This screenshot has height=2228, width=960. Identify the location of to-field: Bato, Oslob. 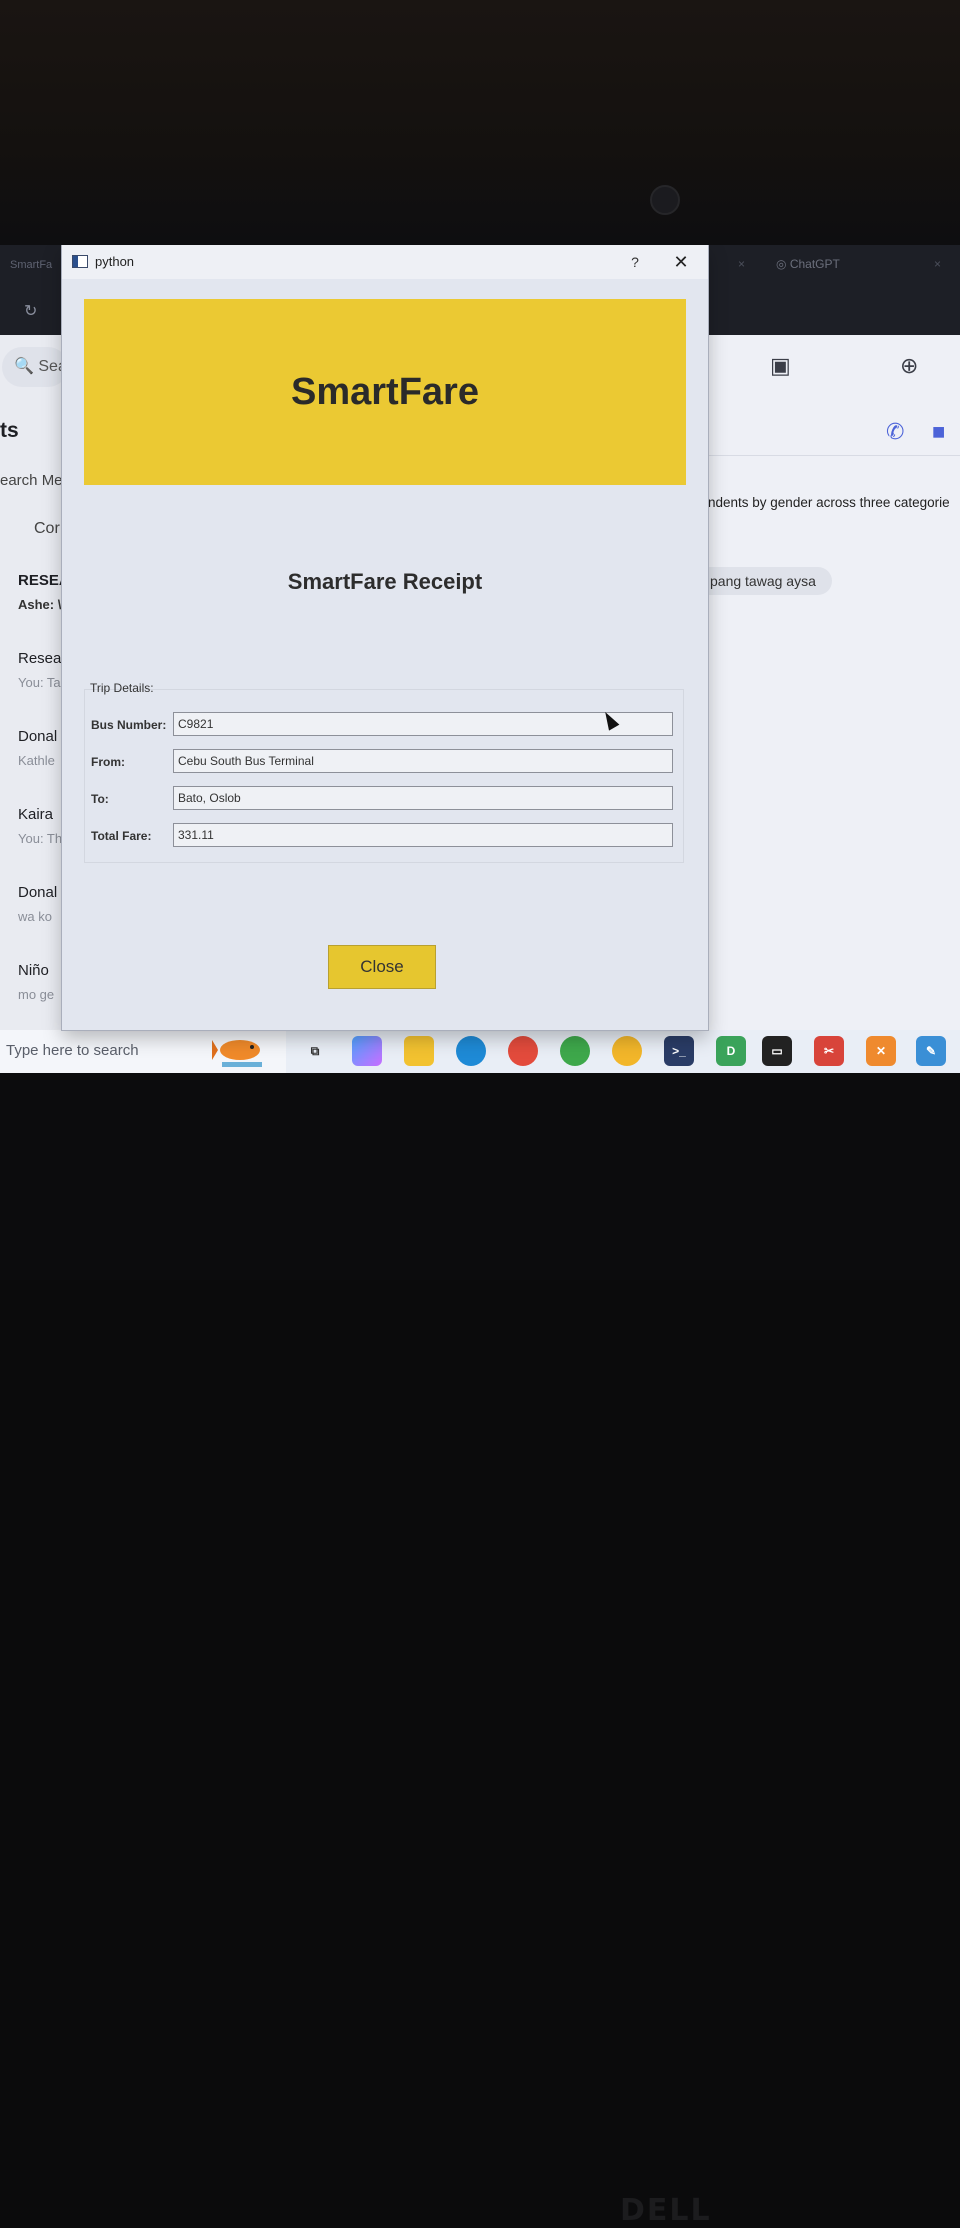
(423, 798).